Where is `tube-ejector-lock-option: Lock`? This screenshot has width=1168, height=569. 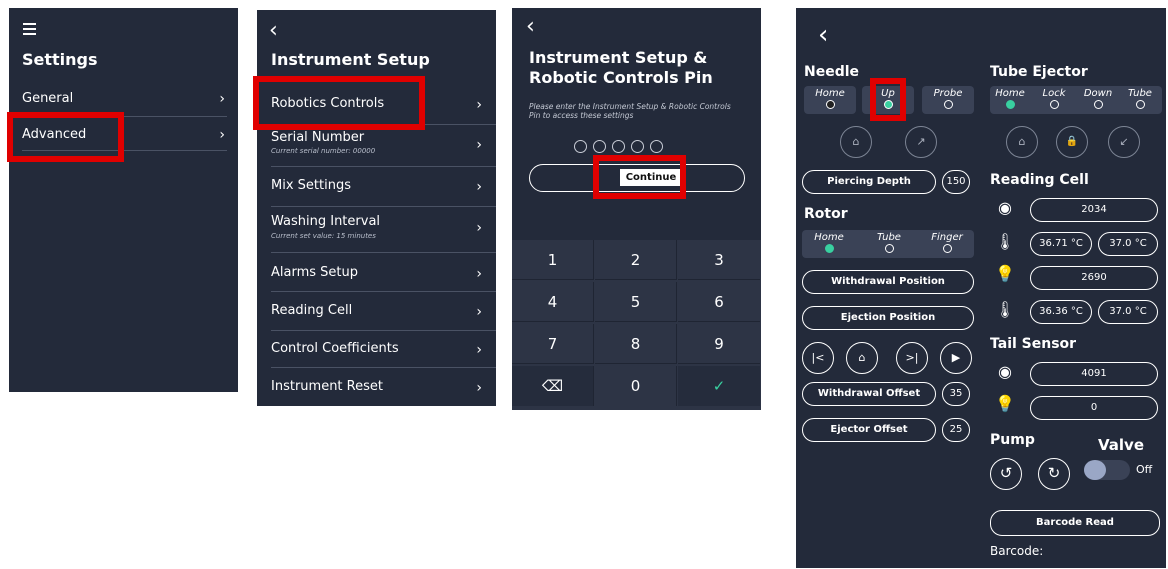 tube-ejector-lock-option: Lock is located at coordinates (1054, 97).